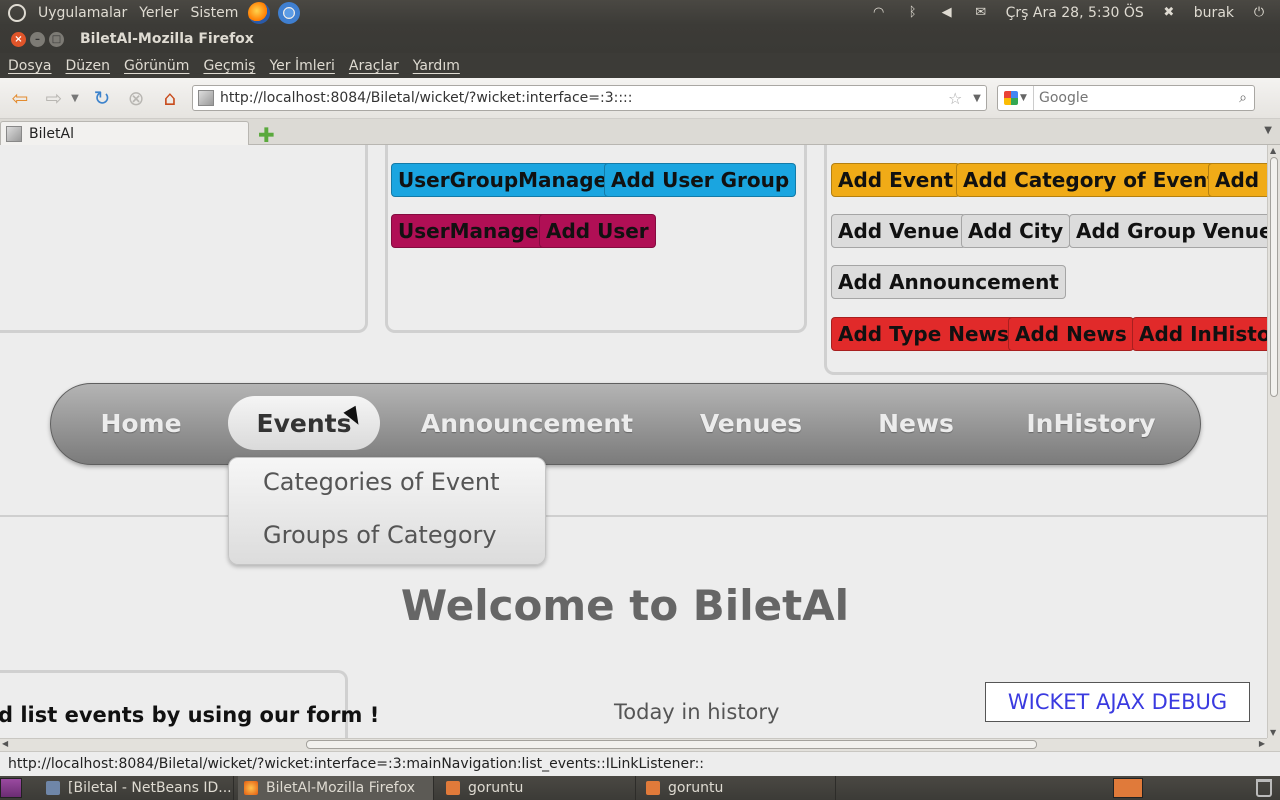 This screenshot has height=800, width=1280. Describe the element at coordinates (916, 423) in the screenshot. I see `nav-news: News` at that location.